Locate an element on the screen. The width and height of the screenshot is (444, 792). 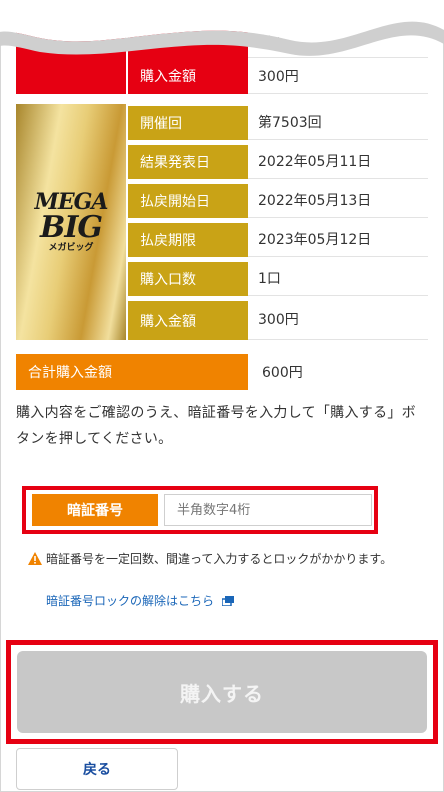
payout-start-value: 2022年05月13日 is located at coordinates (338, 200).